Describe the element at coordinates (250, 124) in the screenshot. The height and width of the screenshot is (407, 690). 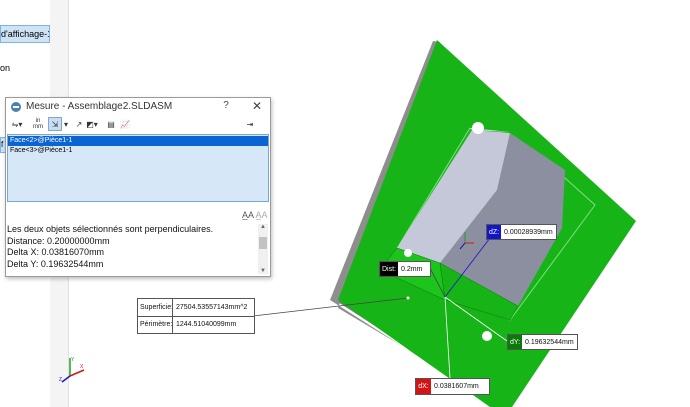
I see `pin-icon: ⇥` at that location.